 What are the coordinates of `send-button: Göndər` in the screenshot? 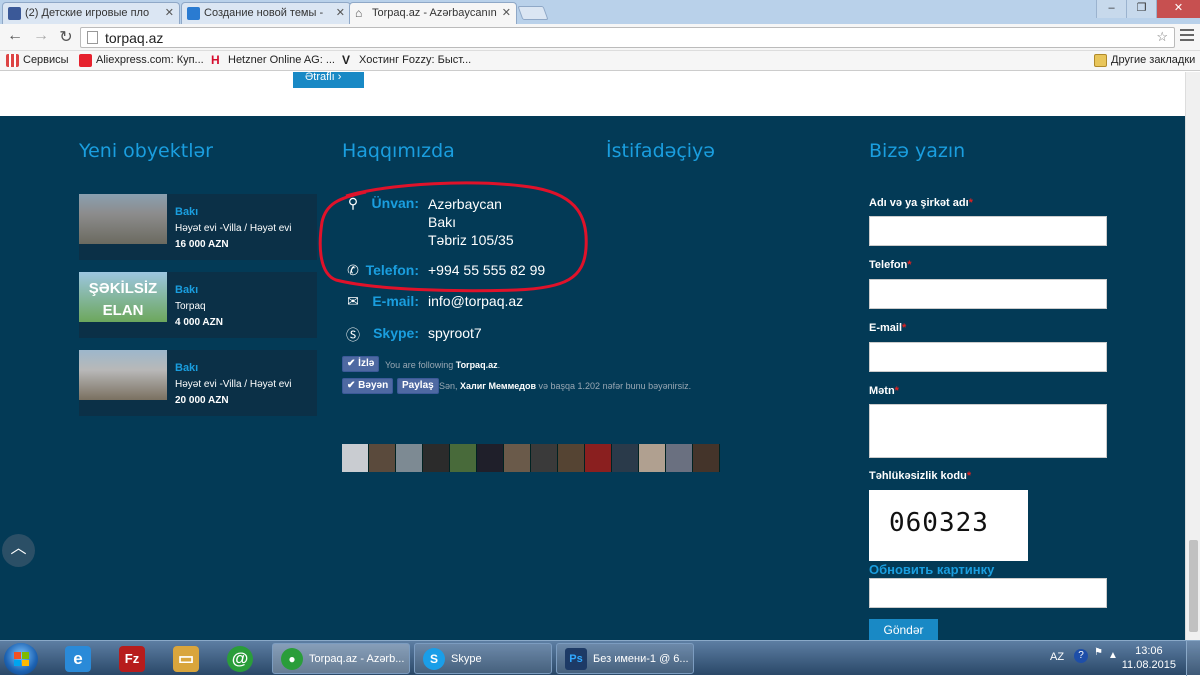 It's located at (903, 629).